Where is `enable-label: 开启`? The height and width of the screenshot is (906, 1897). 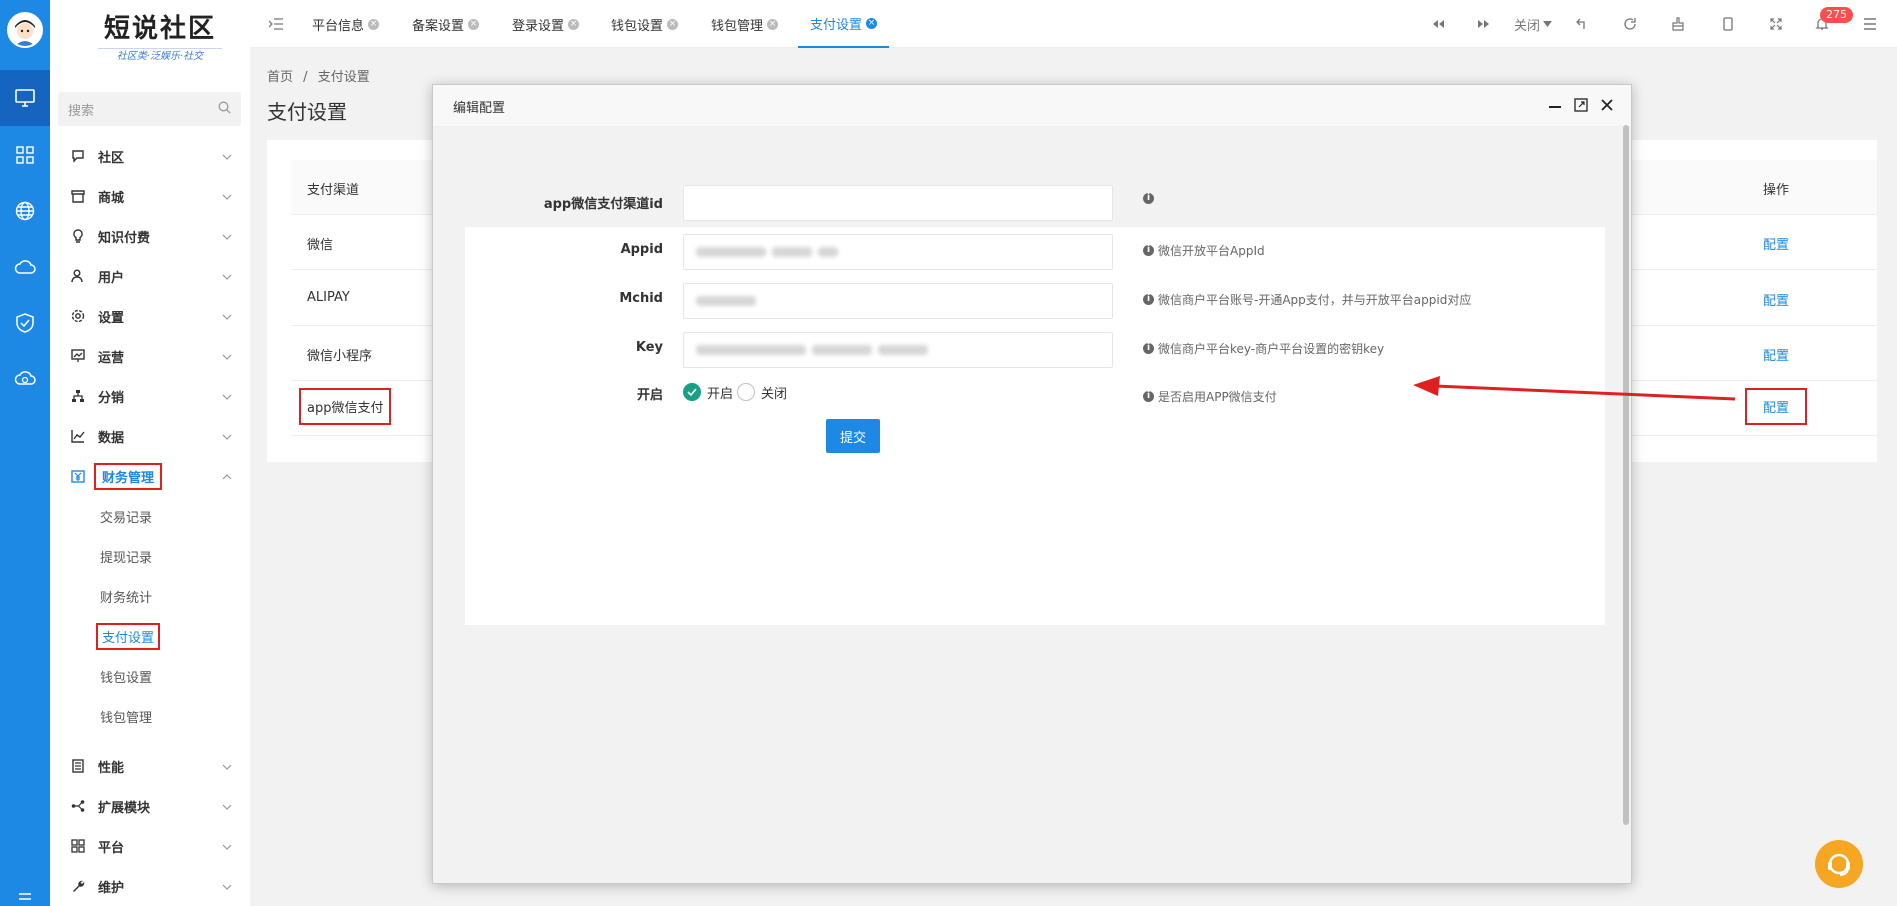 enable-label: 开启 is located at coordinates (649, 395).